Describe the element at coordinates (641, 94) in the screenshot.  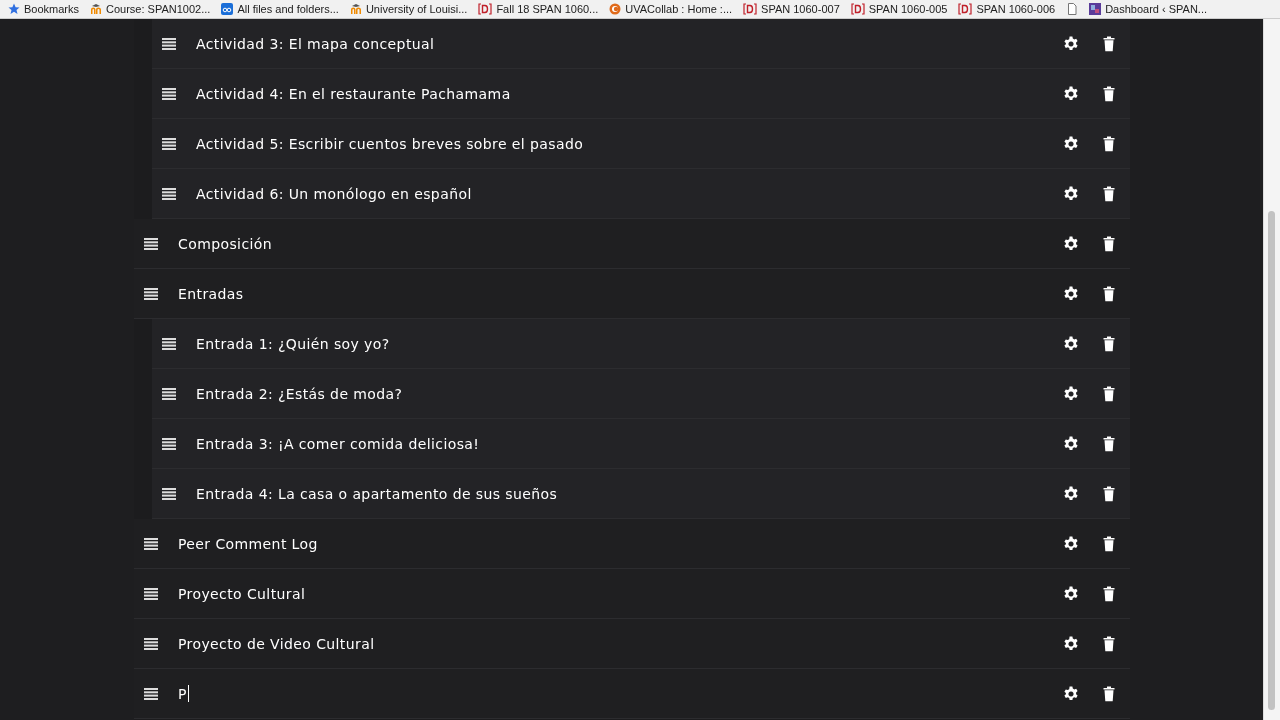
I see `list-row: Actividad 4: En el restaurante Pachamama` at that location.